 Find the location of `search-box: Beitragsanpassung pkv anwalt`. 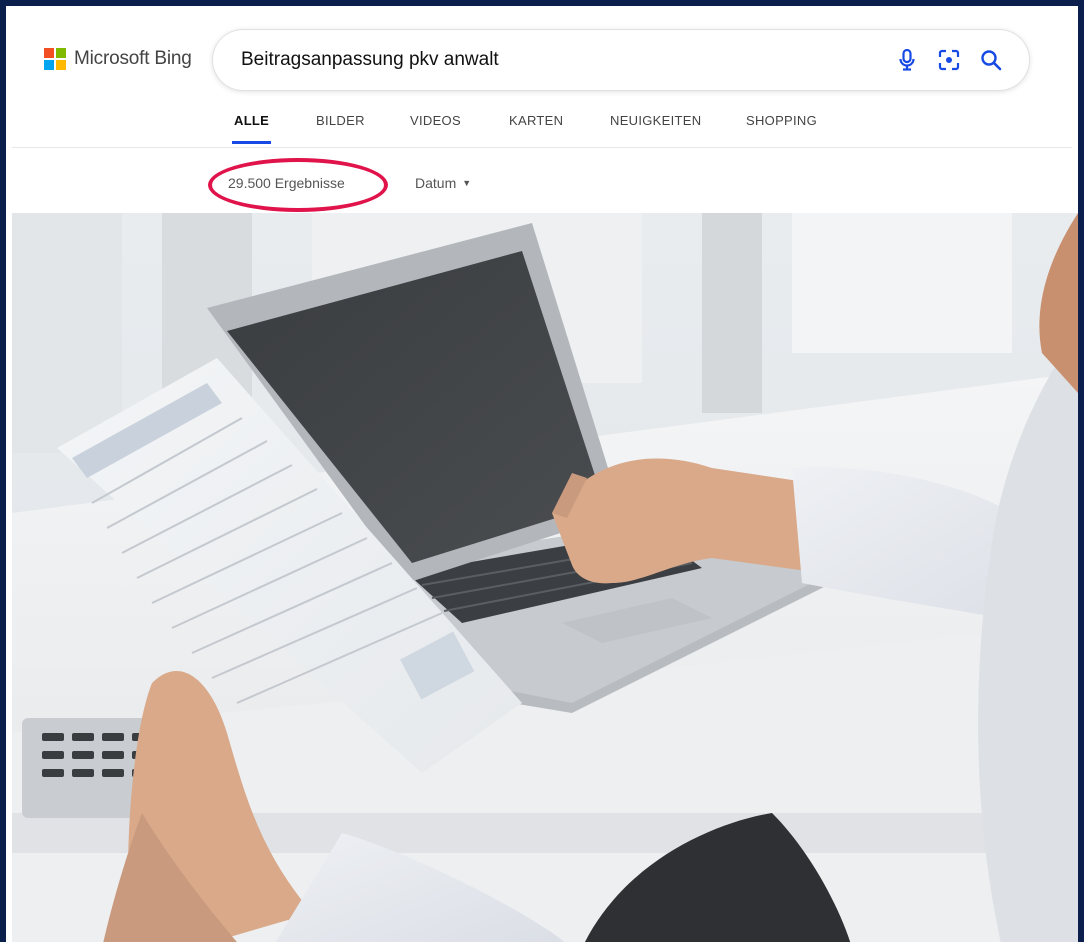

search-box: Beitragsanpassung pkv anwalt is located at coordinates (621, 60).